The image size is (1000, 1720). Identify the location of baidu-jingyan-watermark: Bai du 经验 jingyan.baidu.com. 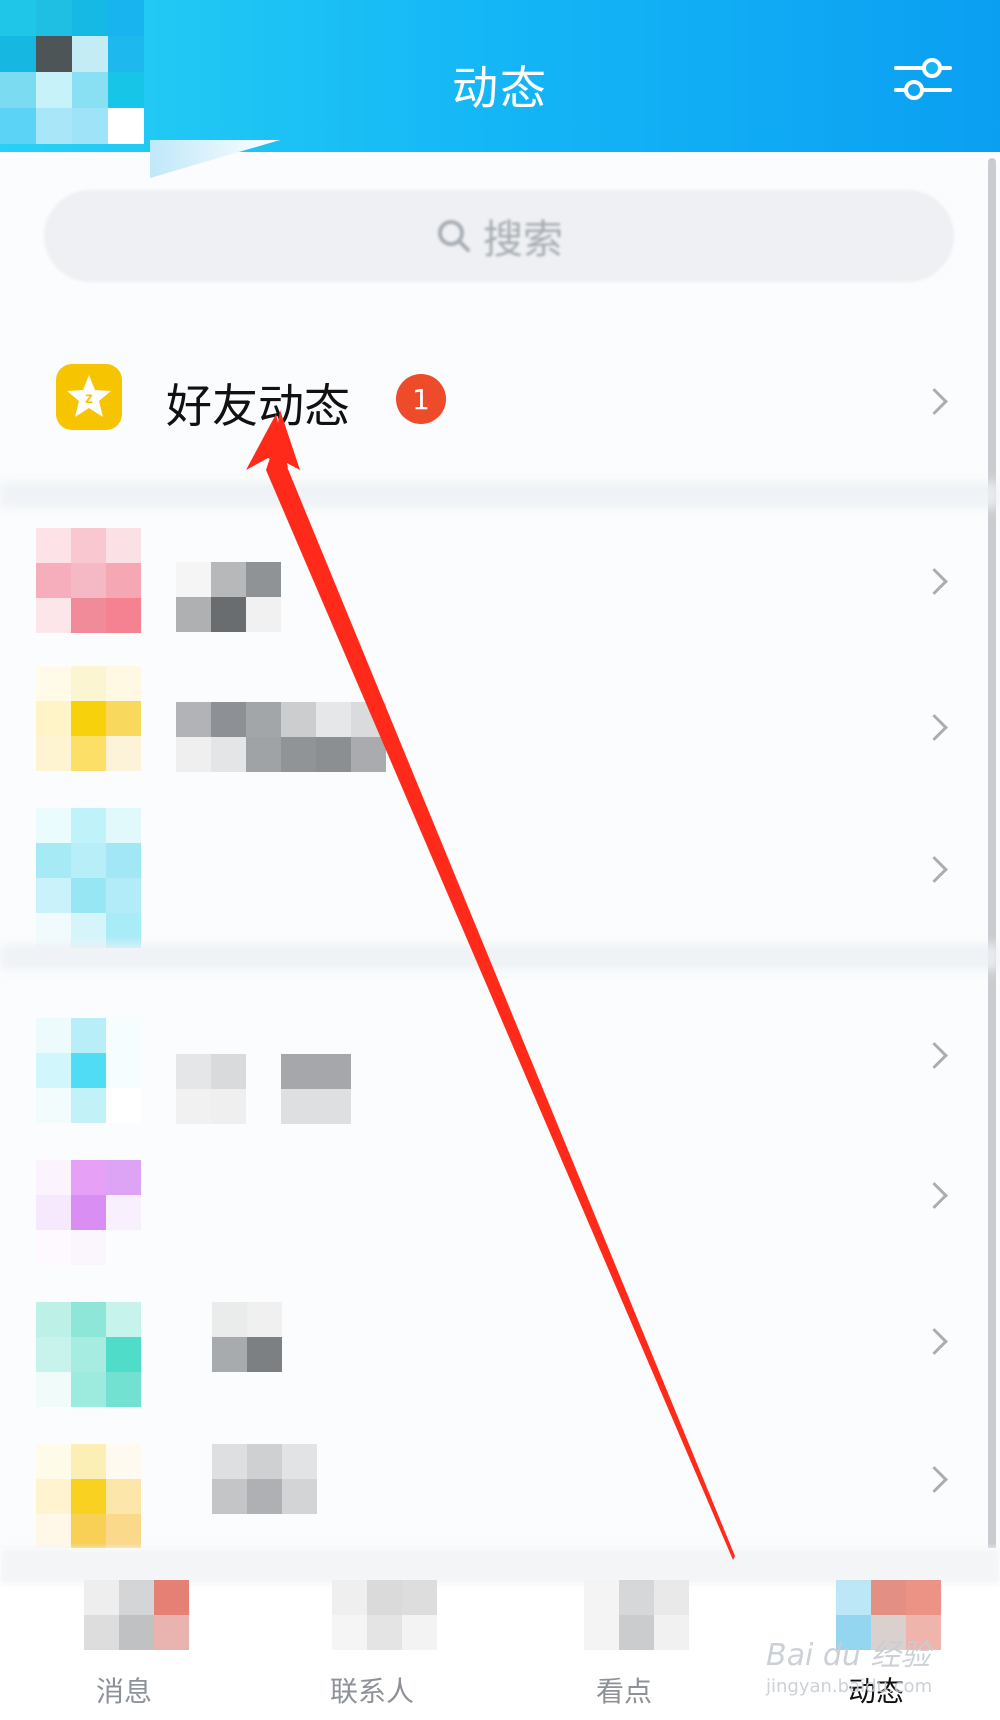
(849, 1667).